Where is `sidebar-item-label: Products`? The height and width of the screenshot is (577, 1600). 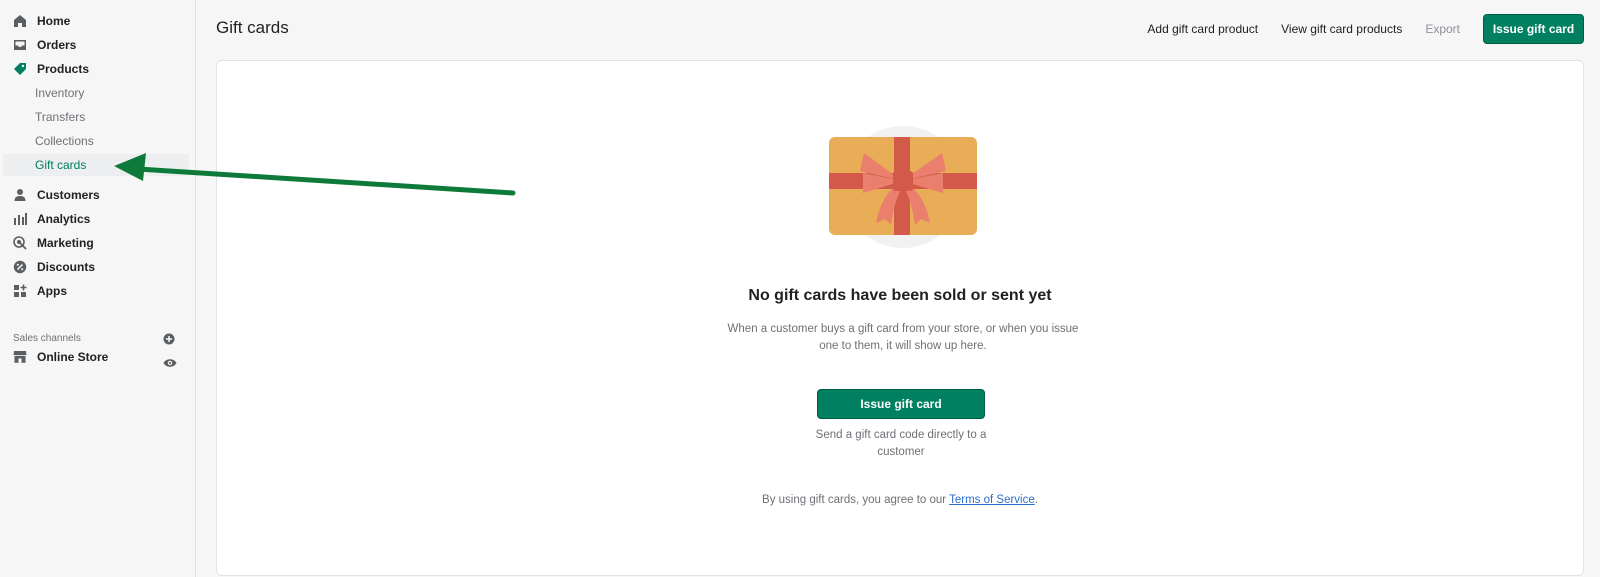 sidebar-item-label: Products is located at coordinates (63, 69).